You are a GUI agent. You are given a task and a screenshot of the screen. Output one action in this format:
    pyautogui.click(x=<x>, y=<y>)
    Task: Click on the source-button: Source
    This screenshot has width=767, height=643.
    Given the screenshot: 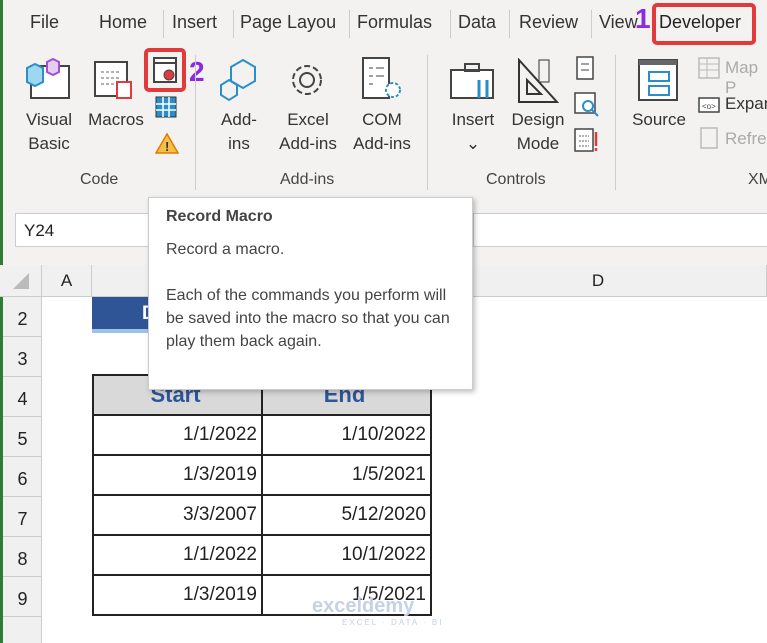 What is the action you would take?
    pyautogui.click(x=659, y=120)
    